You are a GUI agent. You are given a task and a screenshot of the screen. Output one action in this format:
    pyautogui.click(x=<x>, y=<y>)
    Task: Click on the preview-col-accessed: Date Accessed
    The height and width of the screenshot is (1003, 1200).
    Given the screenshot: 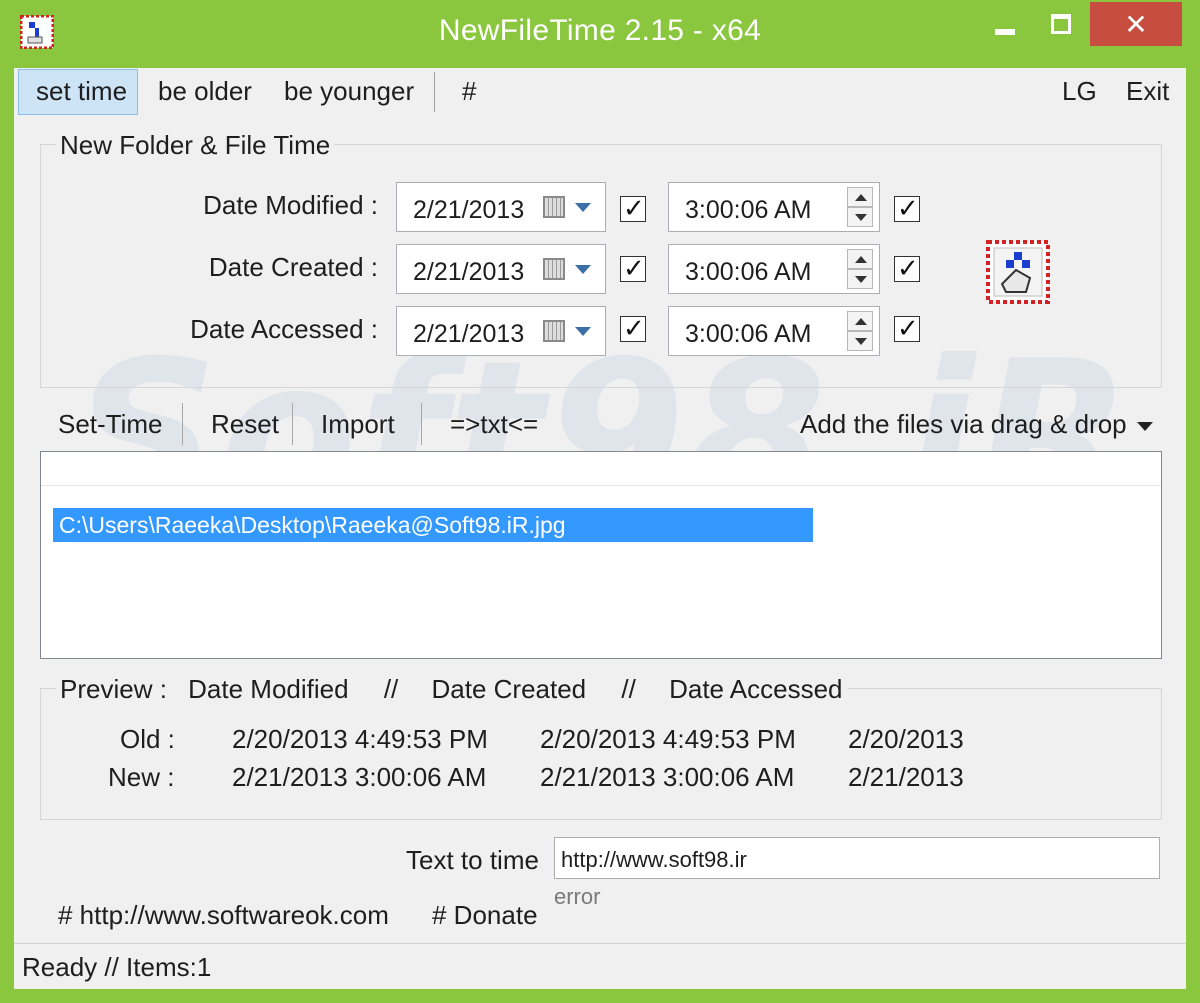 What is the action you would take?
    pyautogui.click(x=756, y=689)
    